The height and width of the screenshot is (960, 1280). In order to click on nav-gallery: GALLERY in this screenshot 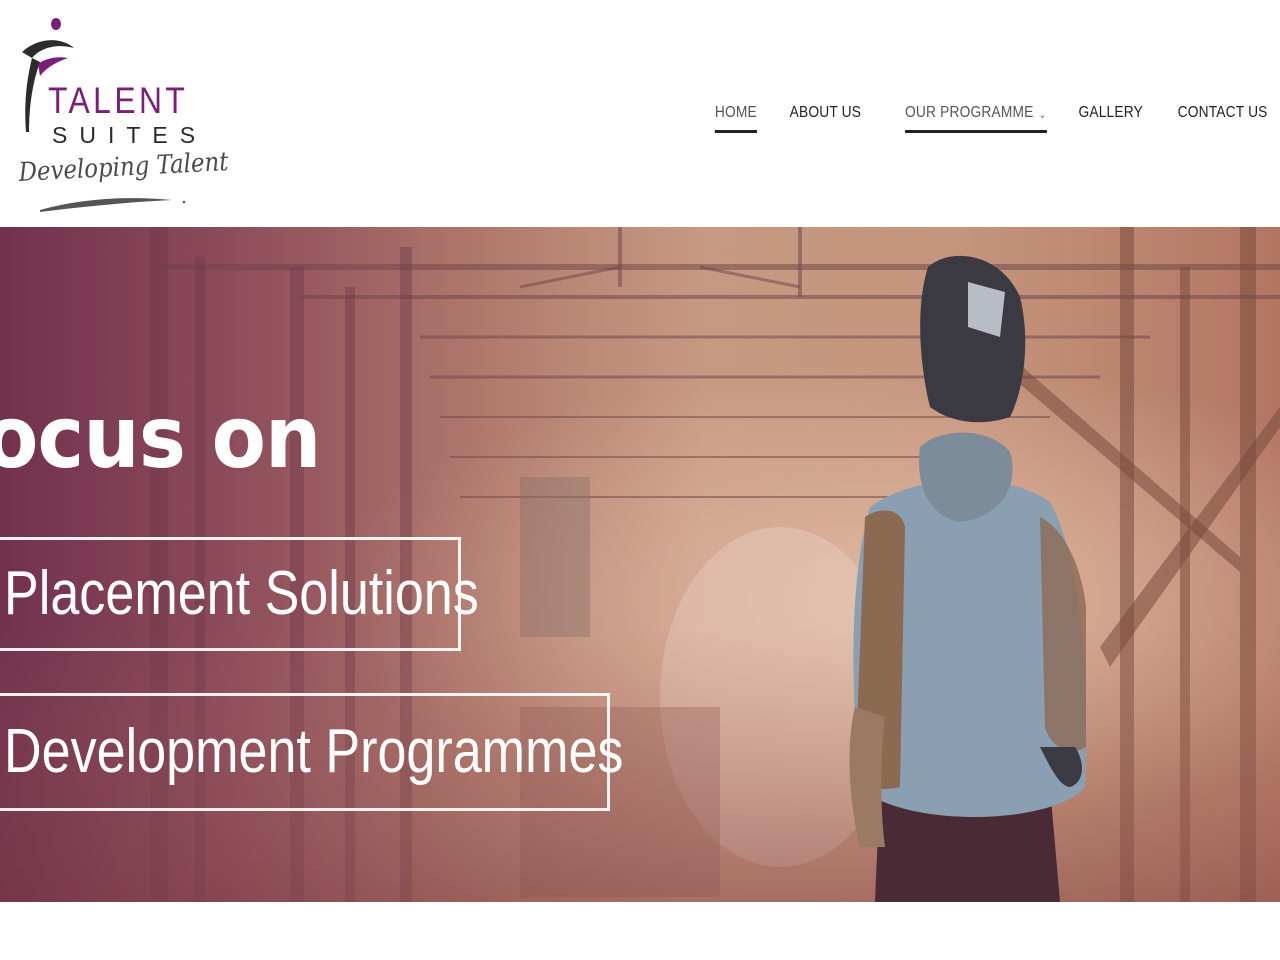, I will do `click(1110, 113)`.